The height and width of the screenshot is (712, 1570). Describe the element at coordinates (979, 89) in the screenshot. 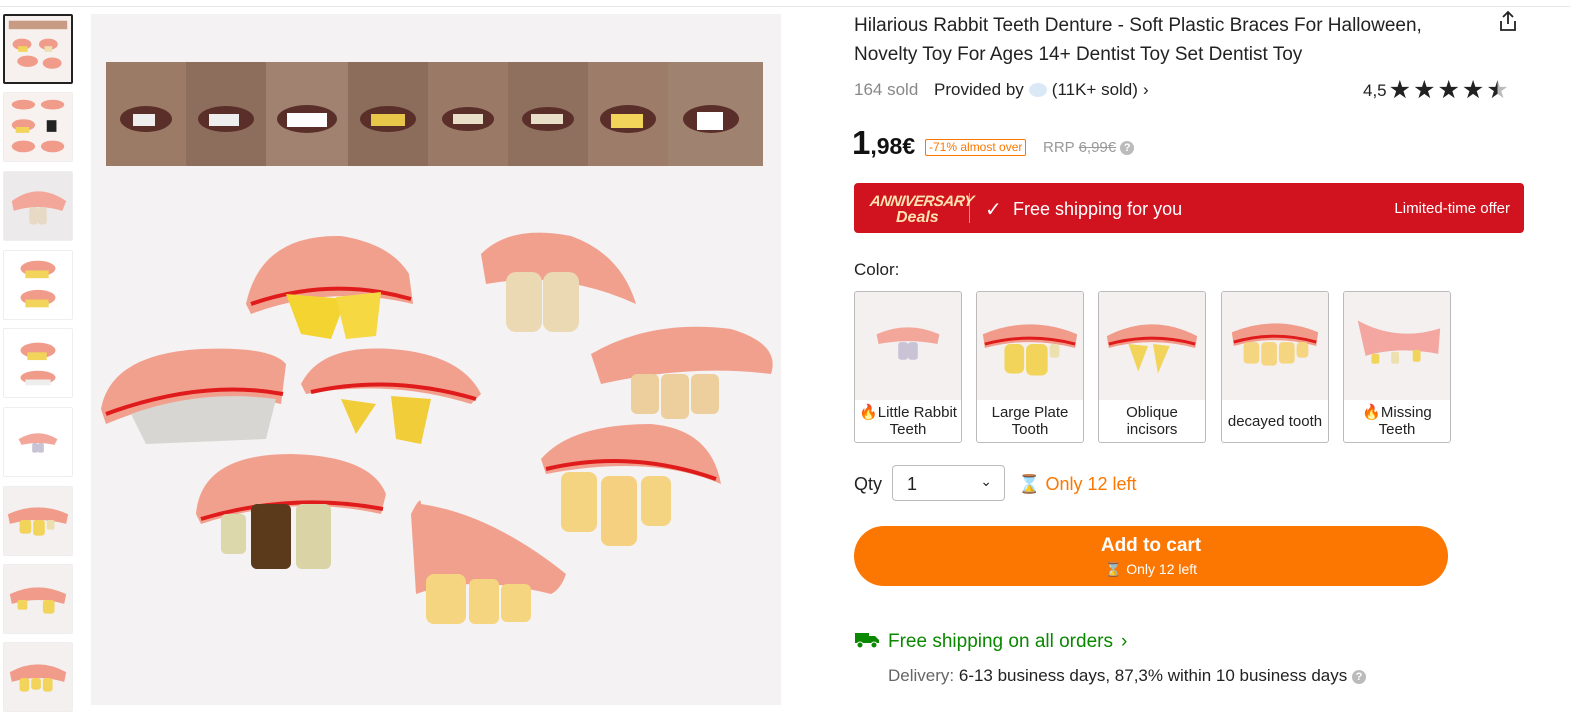

I see `provided-by-label: Provided by` at that location.